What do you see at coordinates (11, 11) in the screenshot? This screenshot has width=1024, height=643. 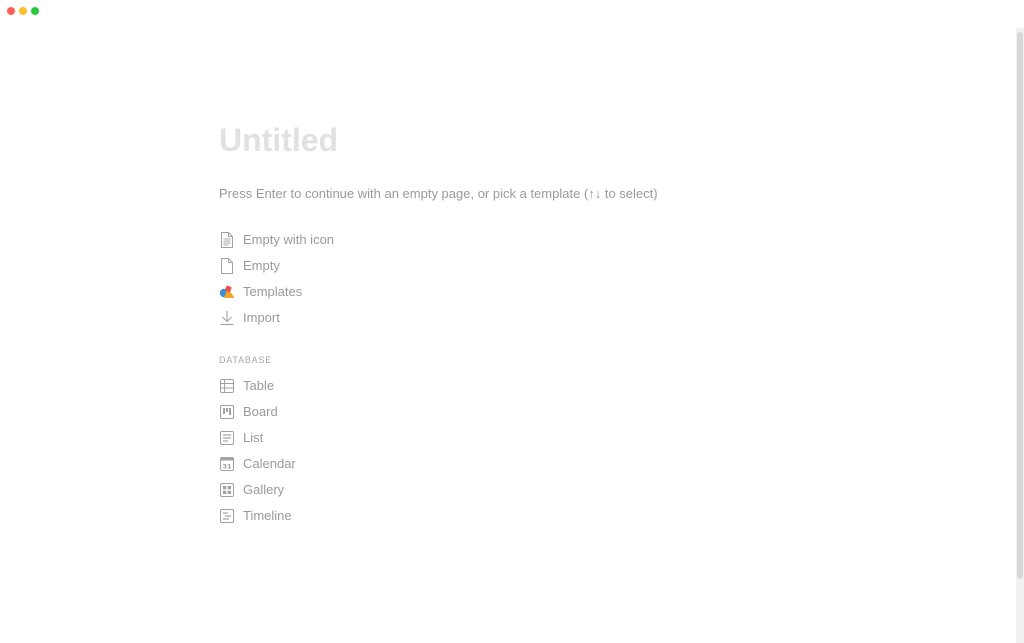 I see `close-window-button` at bounding box center [11, 11].